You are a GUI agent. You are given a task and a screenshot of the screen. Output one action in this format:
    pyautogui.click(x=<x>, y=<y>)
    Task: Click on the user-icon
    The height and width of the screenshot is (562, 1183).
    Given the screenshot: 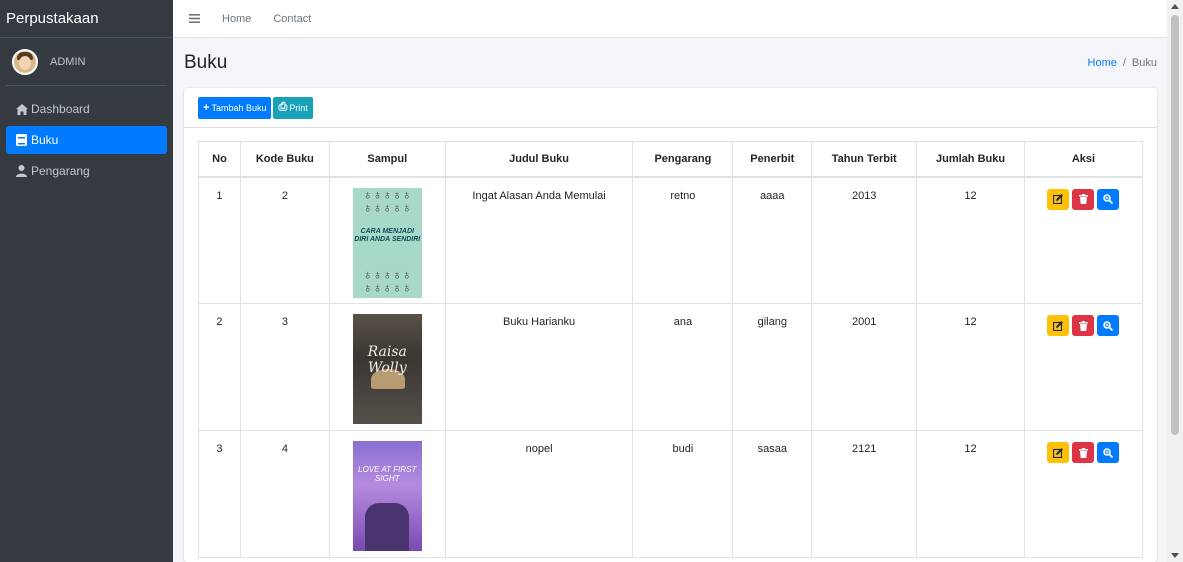 What is the action you would take?
    pyautogui.click(x=21, y=171)
    